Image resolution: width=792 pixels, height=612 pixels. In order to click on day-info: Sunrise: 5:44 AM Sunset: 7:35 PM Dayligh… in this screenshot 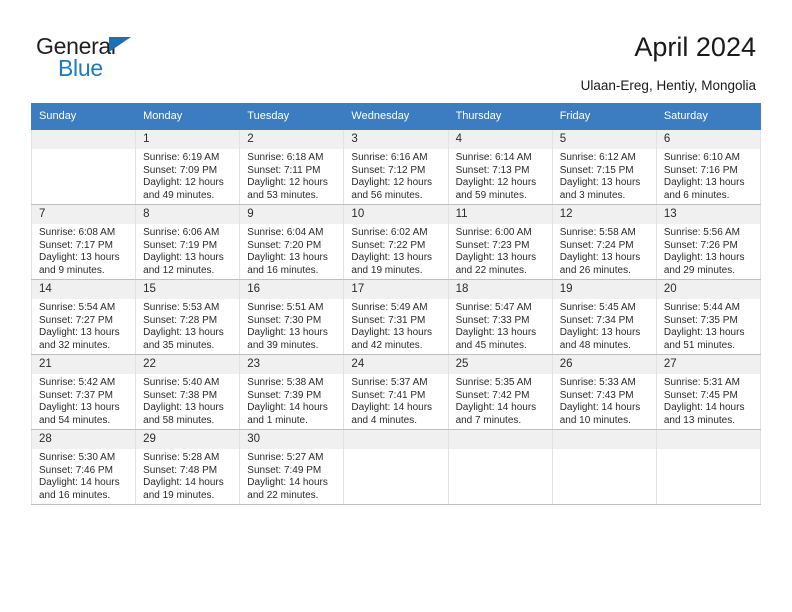, I will do `click(708, 325)`.